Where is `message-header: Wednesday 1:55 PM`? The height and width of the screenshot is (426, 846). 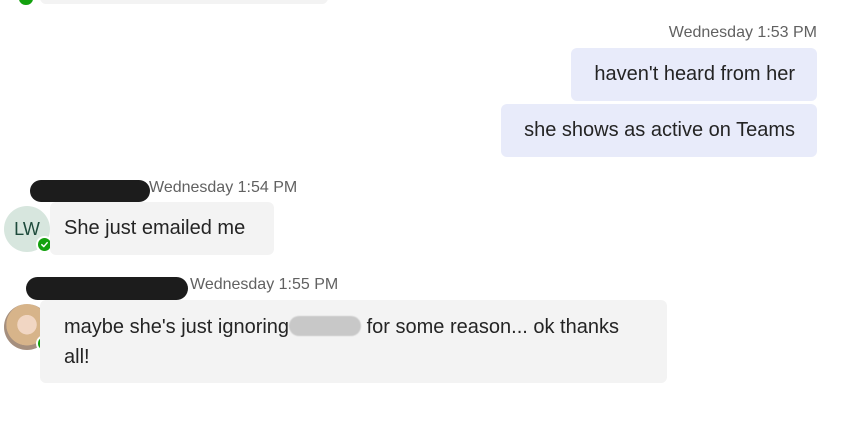
message-header: Wednesday 1:55 PM is located at coordinates (206, 287).